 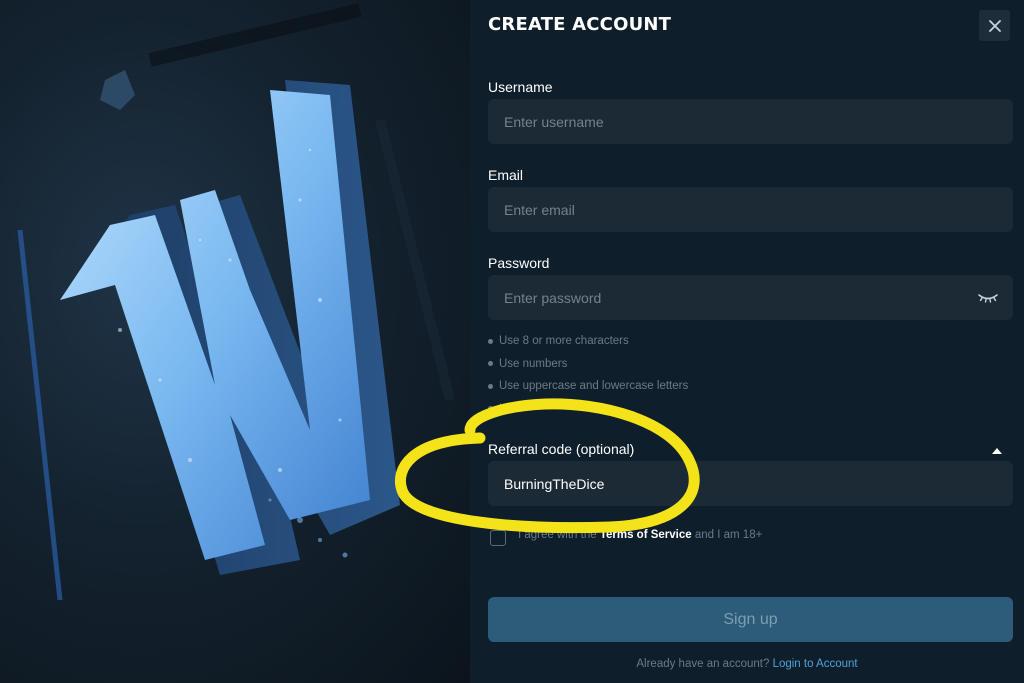 What do you see at coordinates (750, 619) in the screenshot?
I see `signup-button: Sign up` at bounding box center [750, 619].